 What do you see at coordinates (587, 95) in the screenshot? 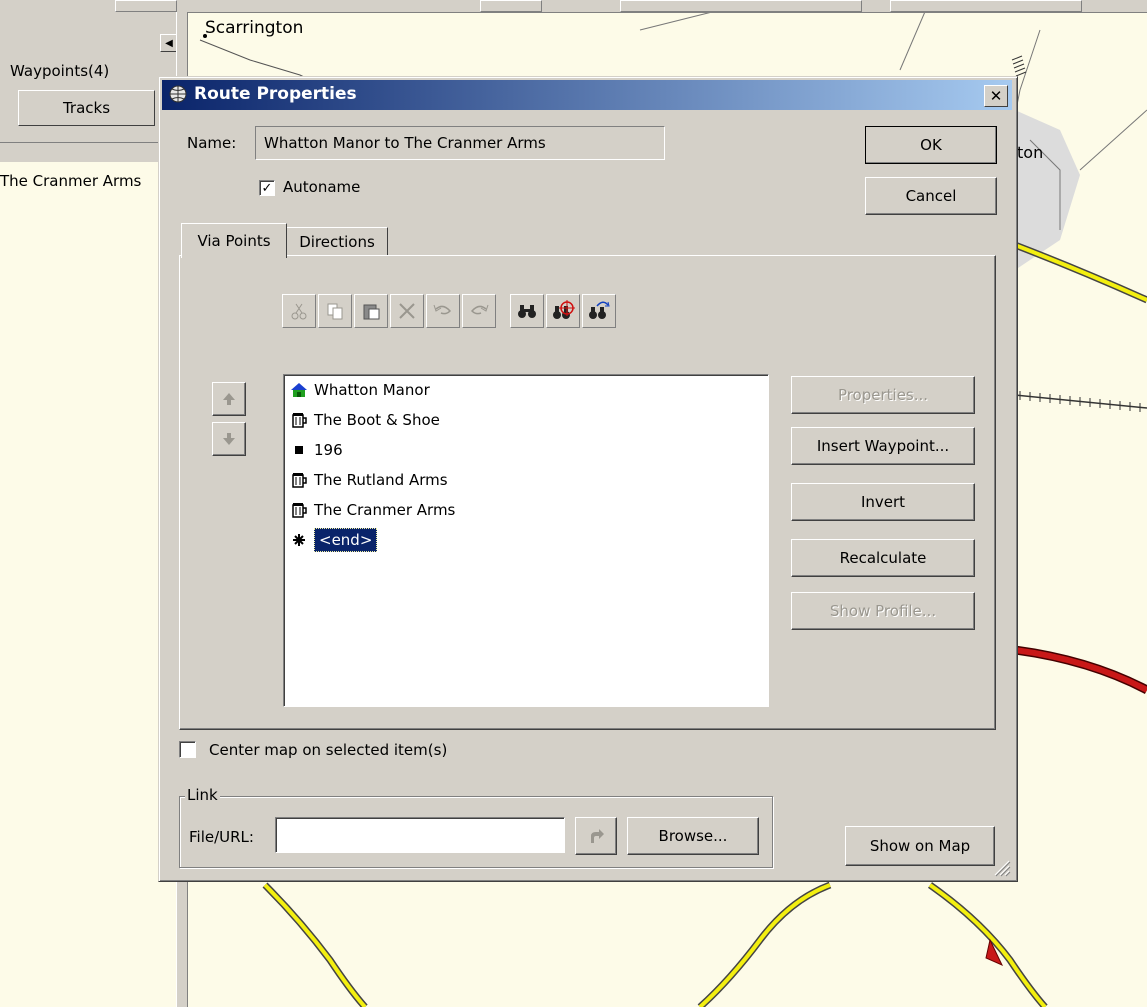
I see `dialog-title-bar: Route Properties ✕` at bounding box center [587, 95].